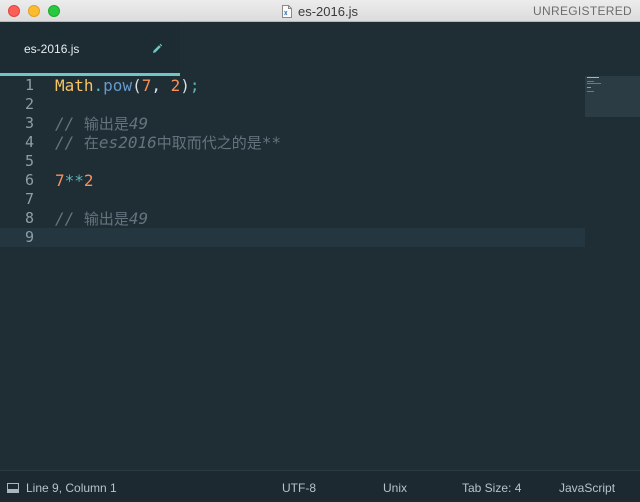 The image size is (640, 502). Describe the element at coordinates (612, 273) in the screenshot. I see `minimap` at that location.